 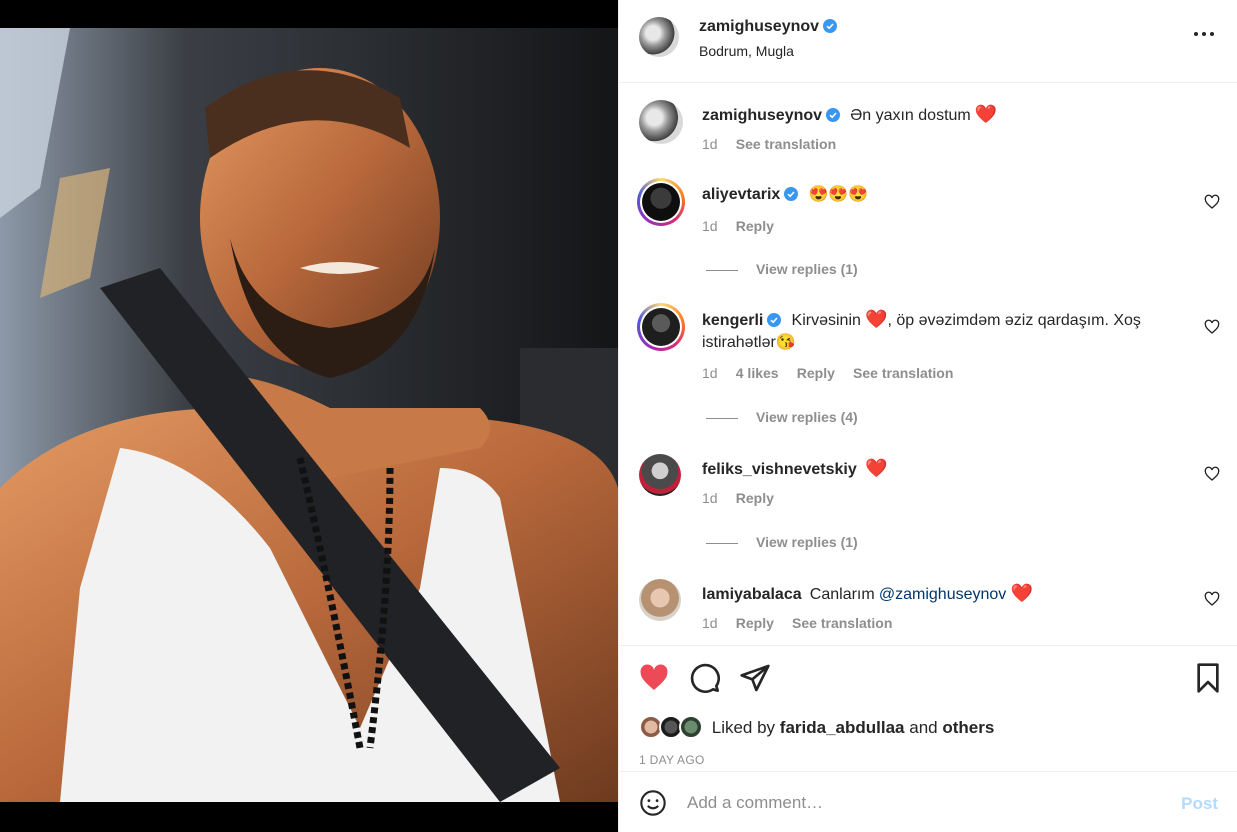 I want to click on comment-text-line2: istirahətlər😘, so click(x=749, y=342).